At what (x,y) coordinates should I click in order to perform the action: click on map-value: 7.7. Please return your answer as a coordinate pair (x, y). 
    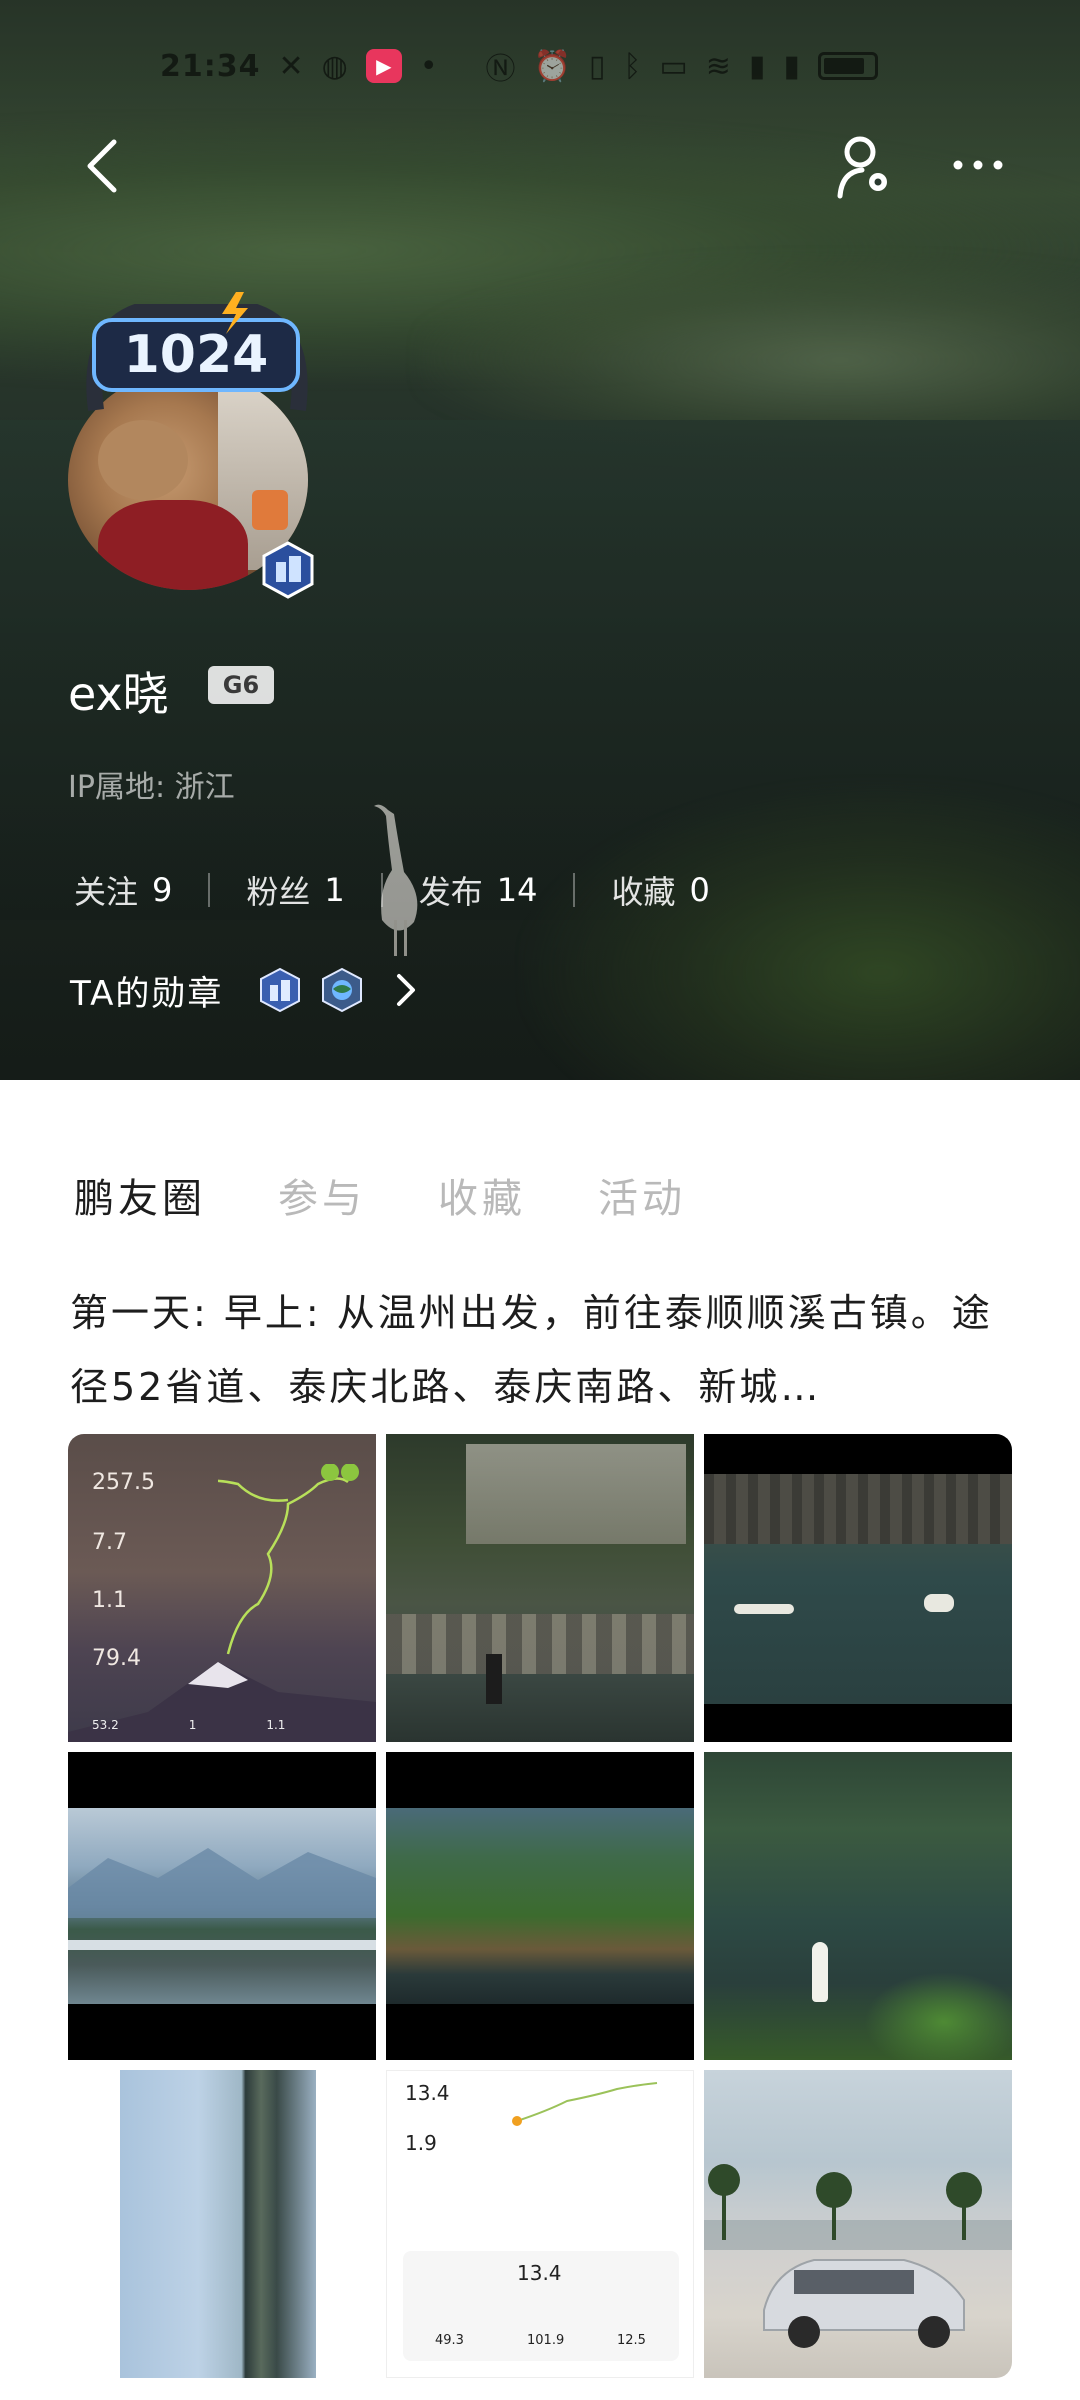
    Looking at the image, I should click on (109, 1542).